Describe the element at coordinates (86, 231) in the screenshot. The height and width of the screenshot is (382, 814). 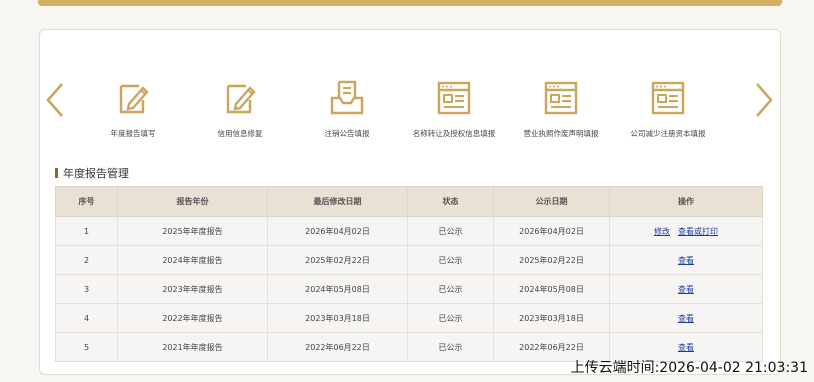
I see `cell-no: 1` at that location.